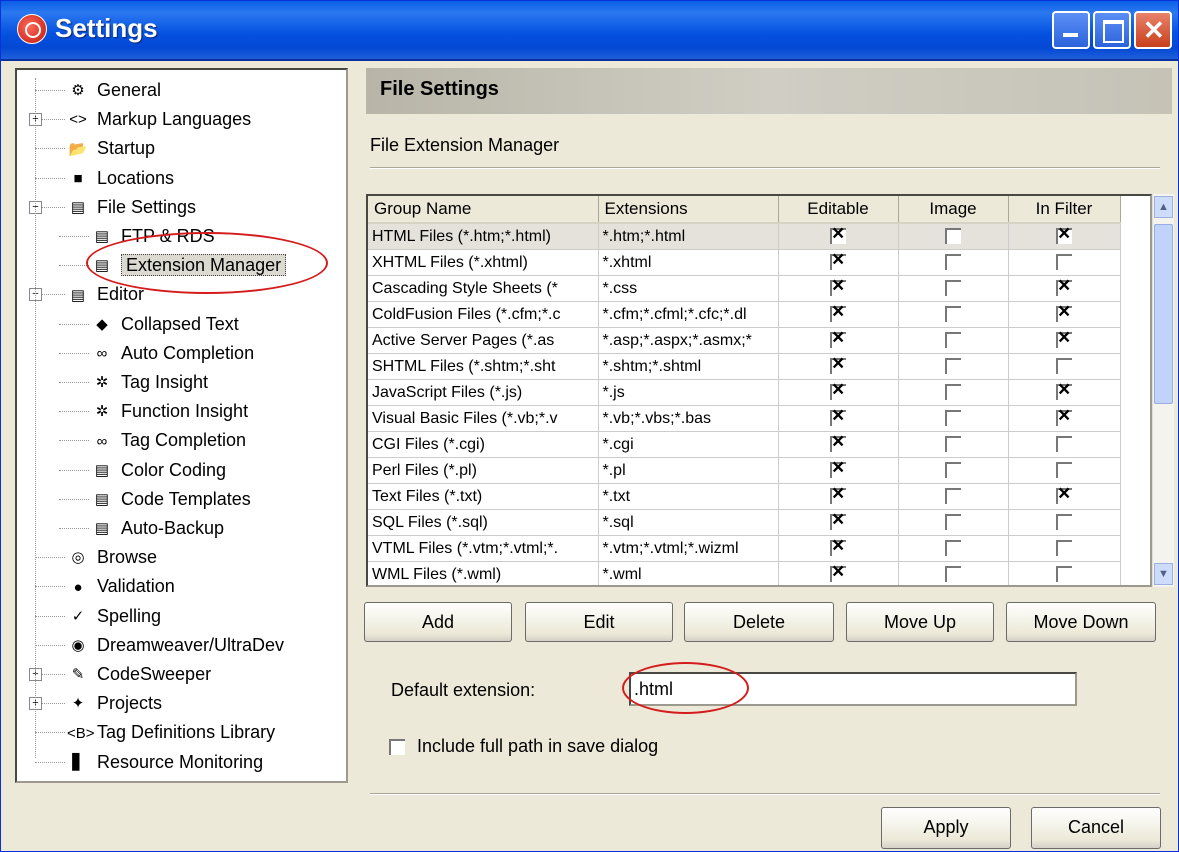 This screenshot has height=852, width=1179. What do you see at coordinates (165, 324) in the screenshot?
I see `tree-item-collapsed-text: ◆ Collapsed Text` at bounding box center [165, 324].